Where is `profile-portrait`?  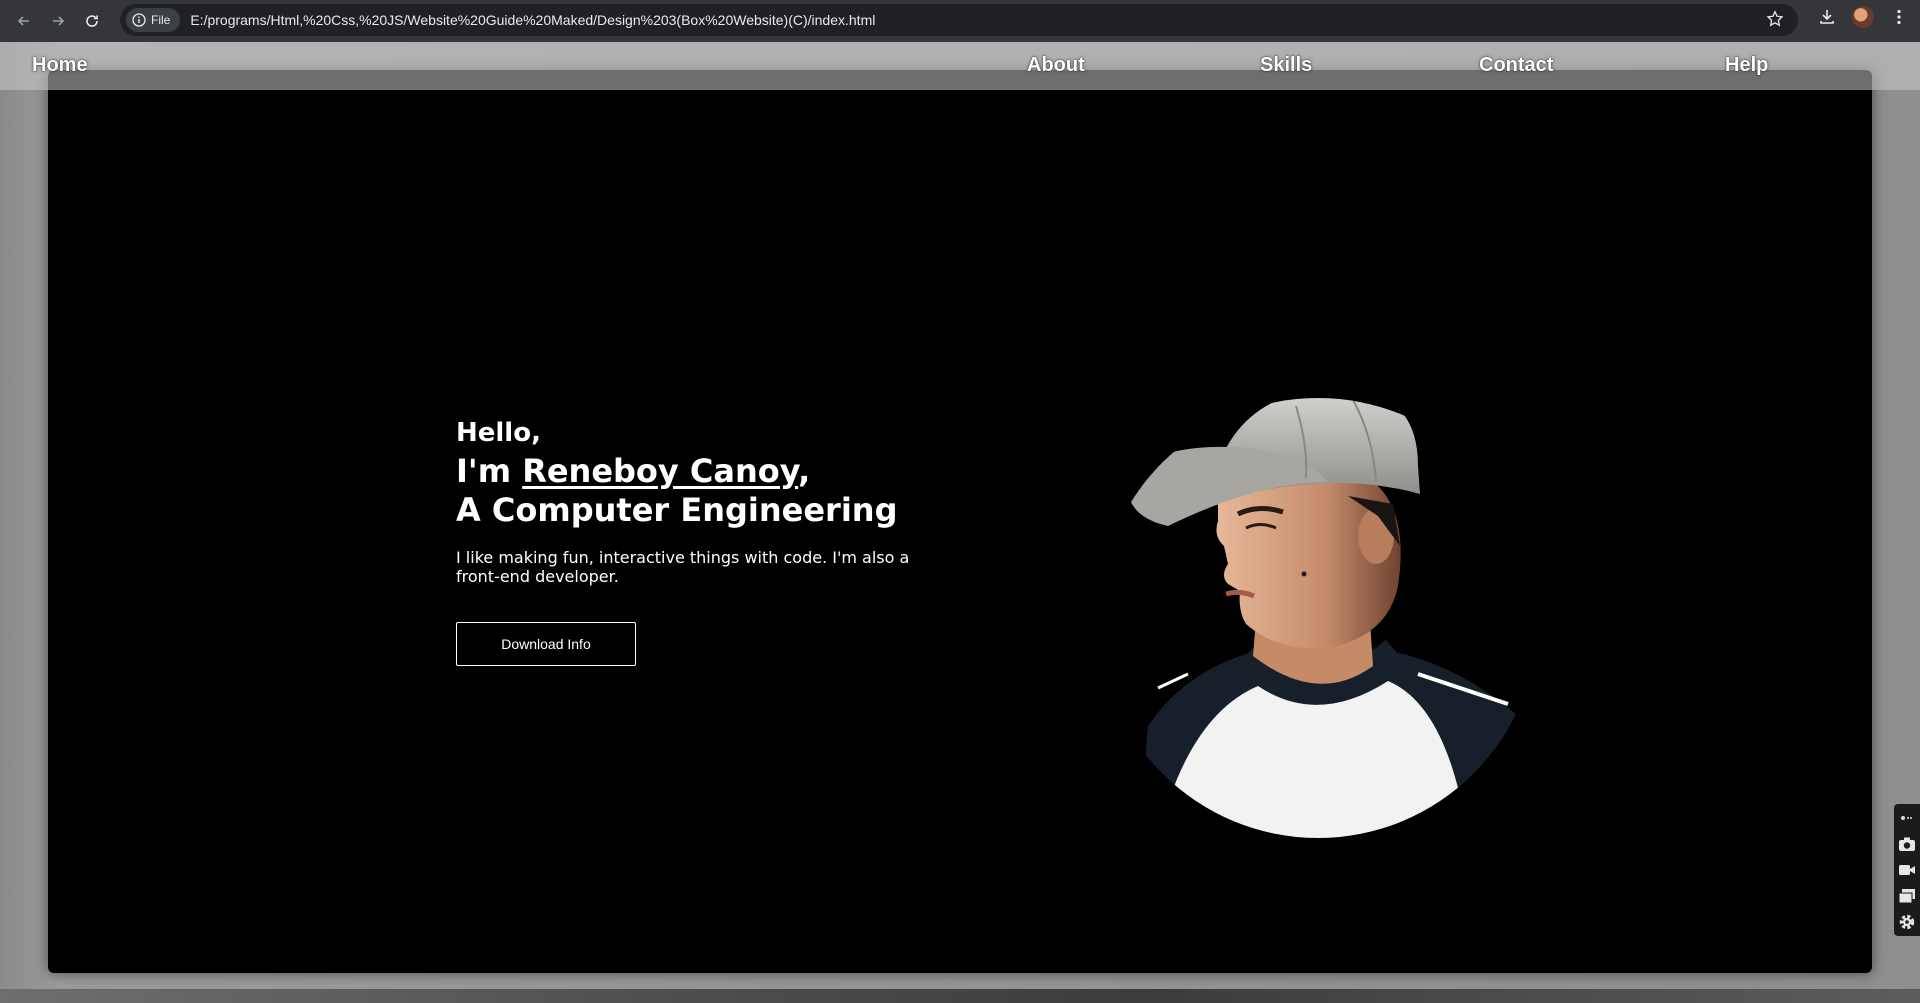
profile-portrait is located at coordinates (1322, 618).